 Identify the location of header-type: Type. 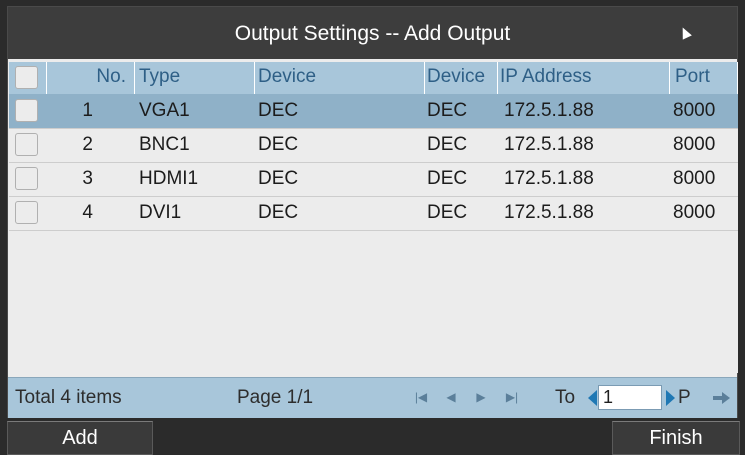
(195, 78).